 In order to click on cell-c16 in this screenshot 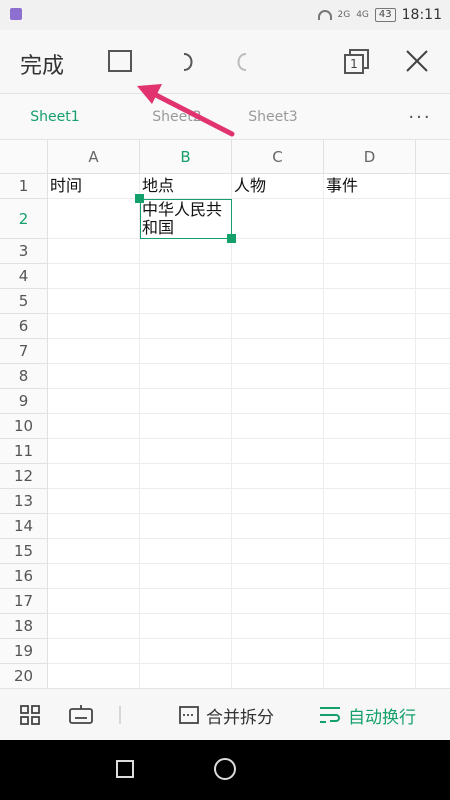, I will do `click(278, 576)`.